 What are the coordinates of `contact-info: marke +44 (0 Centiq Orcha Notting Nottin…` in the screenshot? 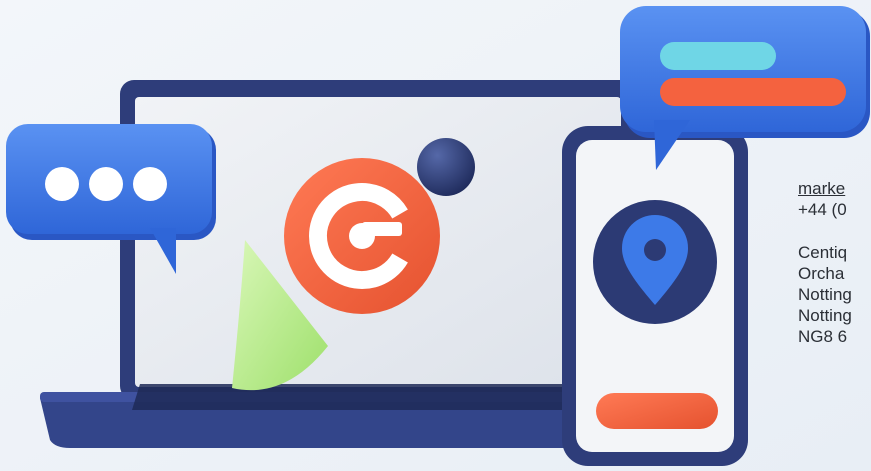 It's located at (834, 262).